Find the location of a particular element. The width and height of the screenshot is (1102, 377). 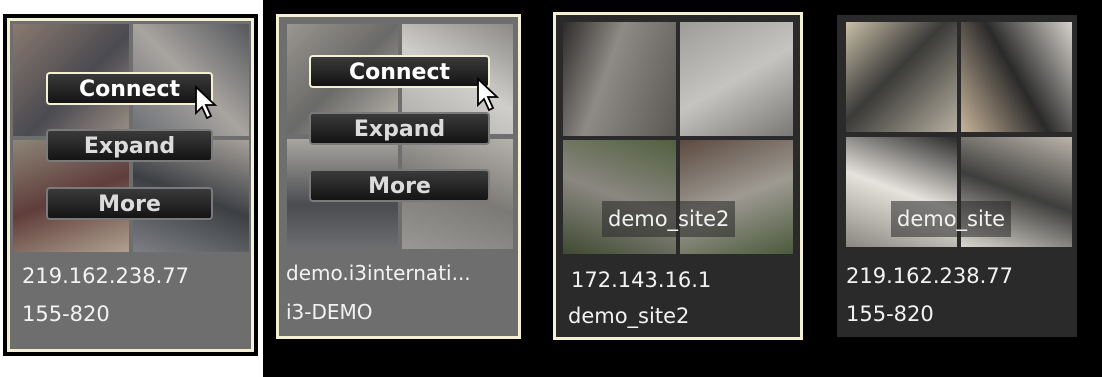

site-name: i3-DEMO is located at coordinates (329, 312).